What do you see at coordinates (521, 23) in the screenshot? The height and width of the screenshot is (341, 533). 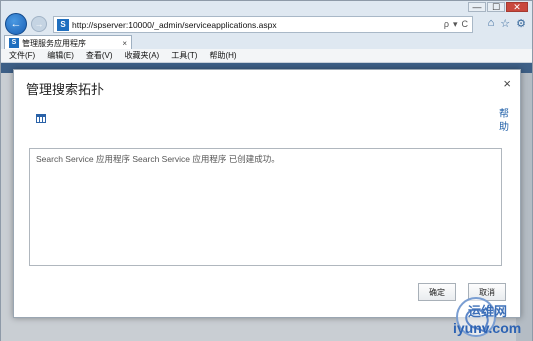 I see `gear-icon: ⚙` at bounding box center [521, 23].